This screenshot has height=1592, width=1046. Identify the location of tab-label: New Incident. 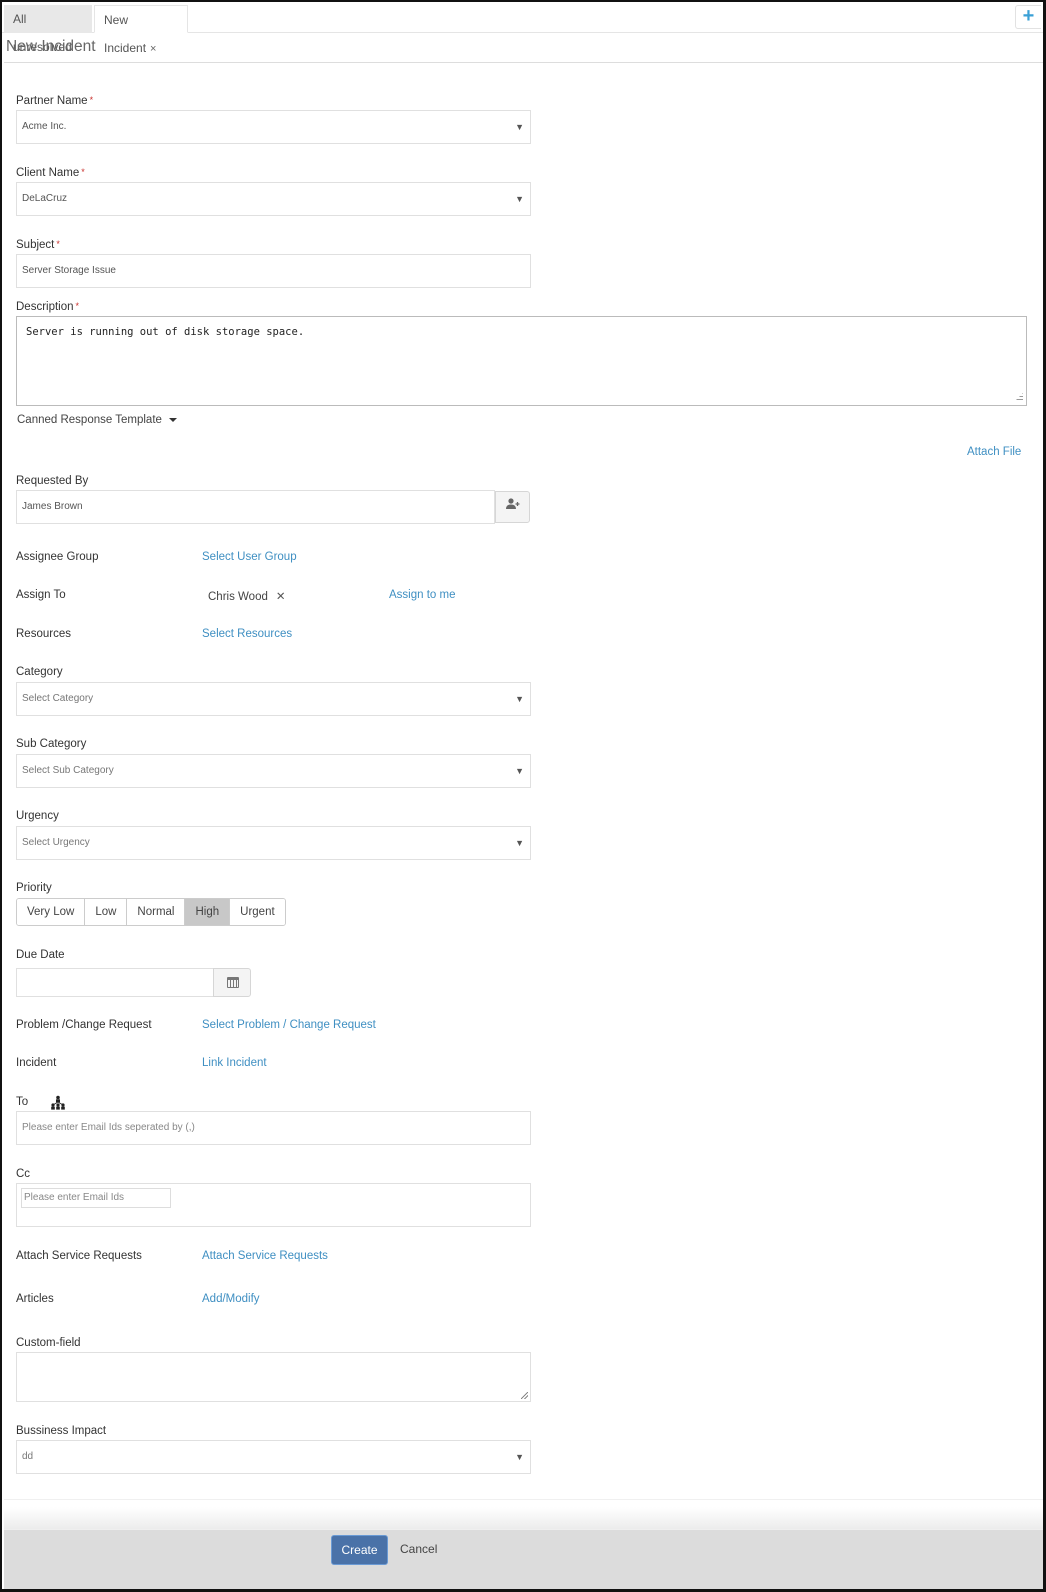
(125, 34).